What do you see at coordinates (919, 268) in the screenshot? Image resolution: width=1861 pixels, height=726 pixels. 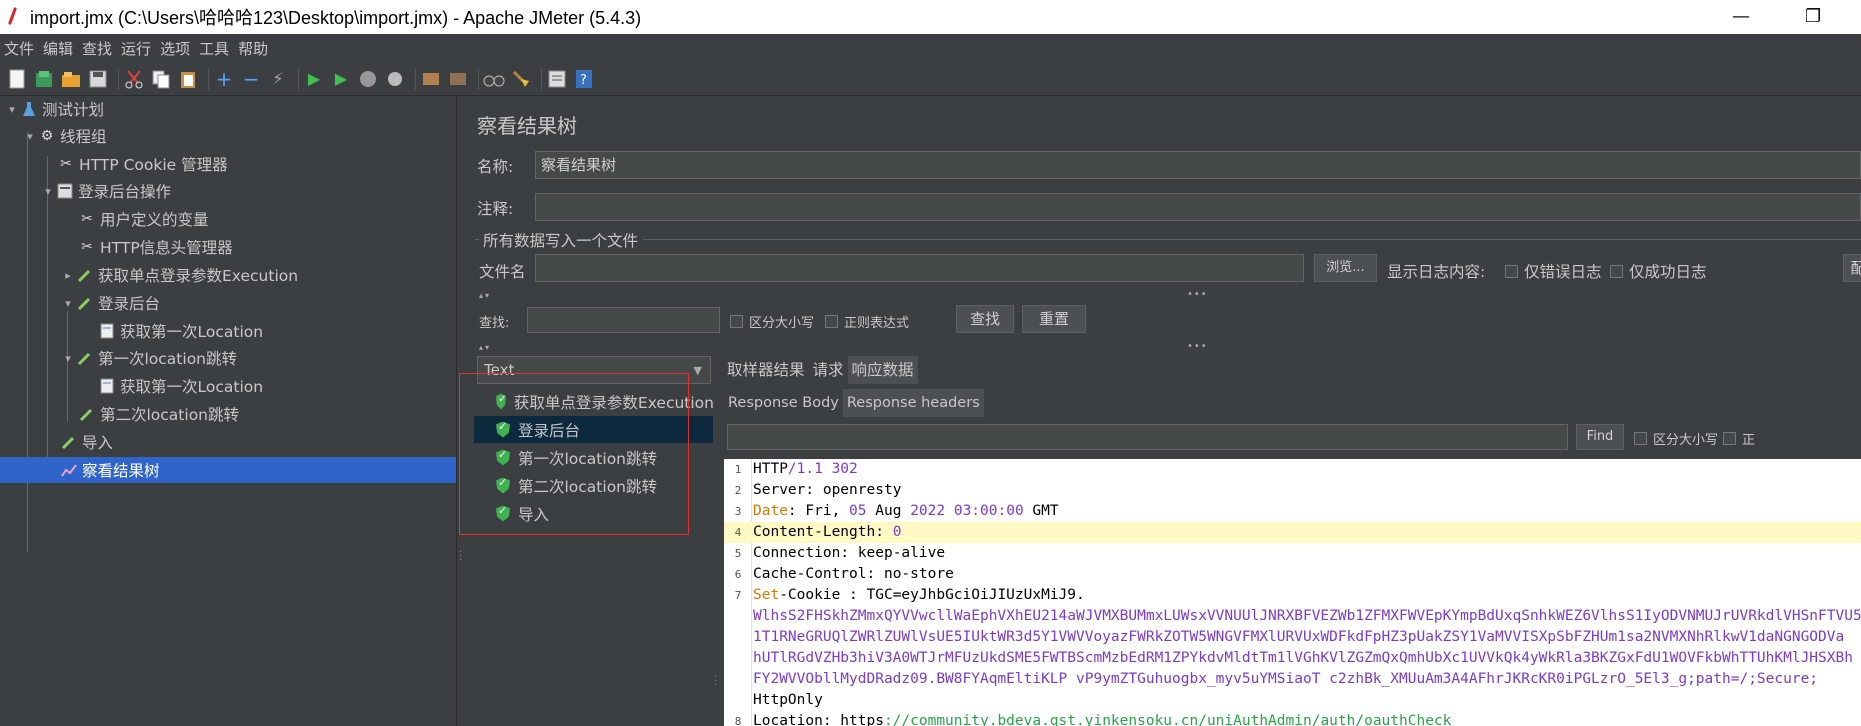 I see `filename-input` at bounding box center [919, 268].